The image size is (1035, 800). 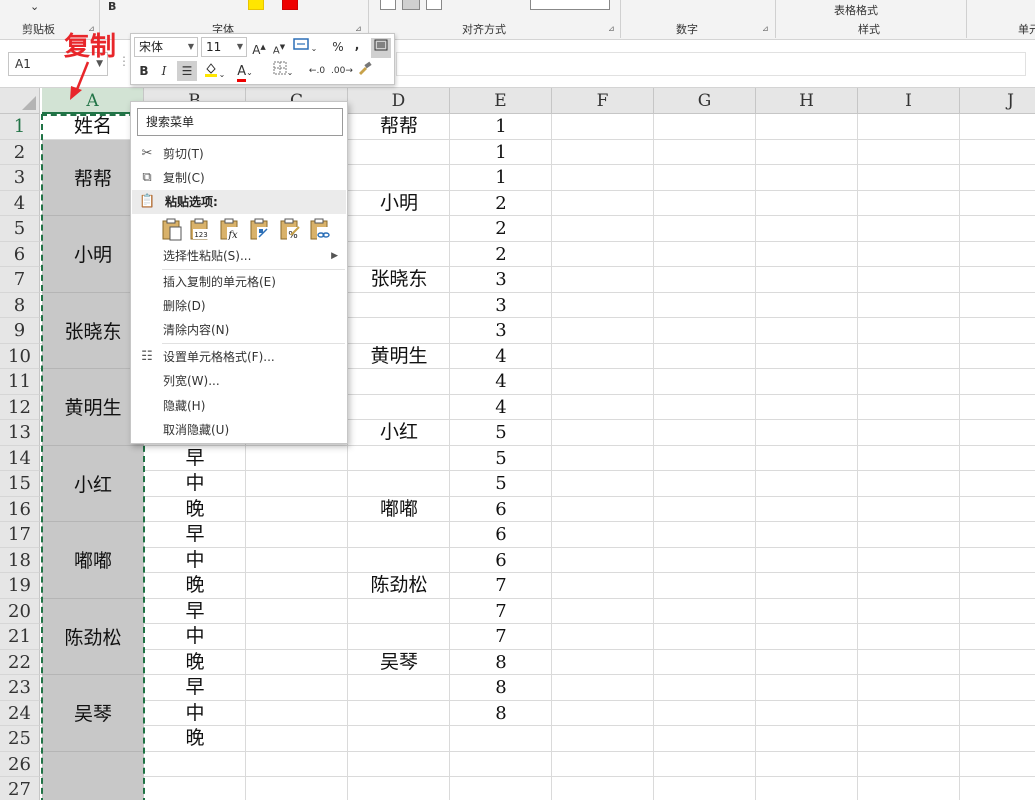 What do you see at coordinates (239, 256) in the screenshot?
I see `paste-special-menu-item: 选择性粘贴(S)... ▶` at bounding box center [239, 256].